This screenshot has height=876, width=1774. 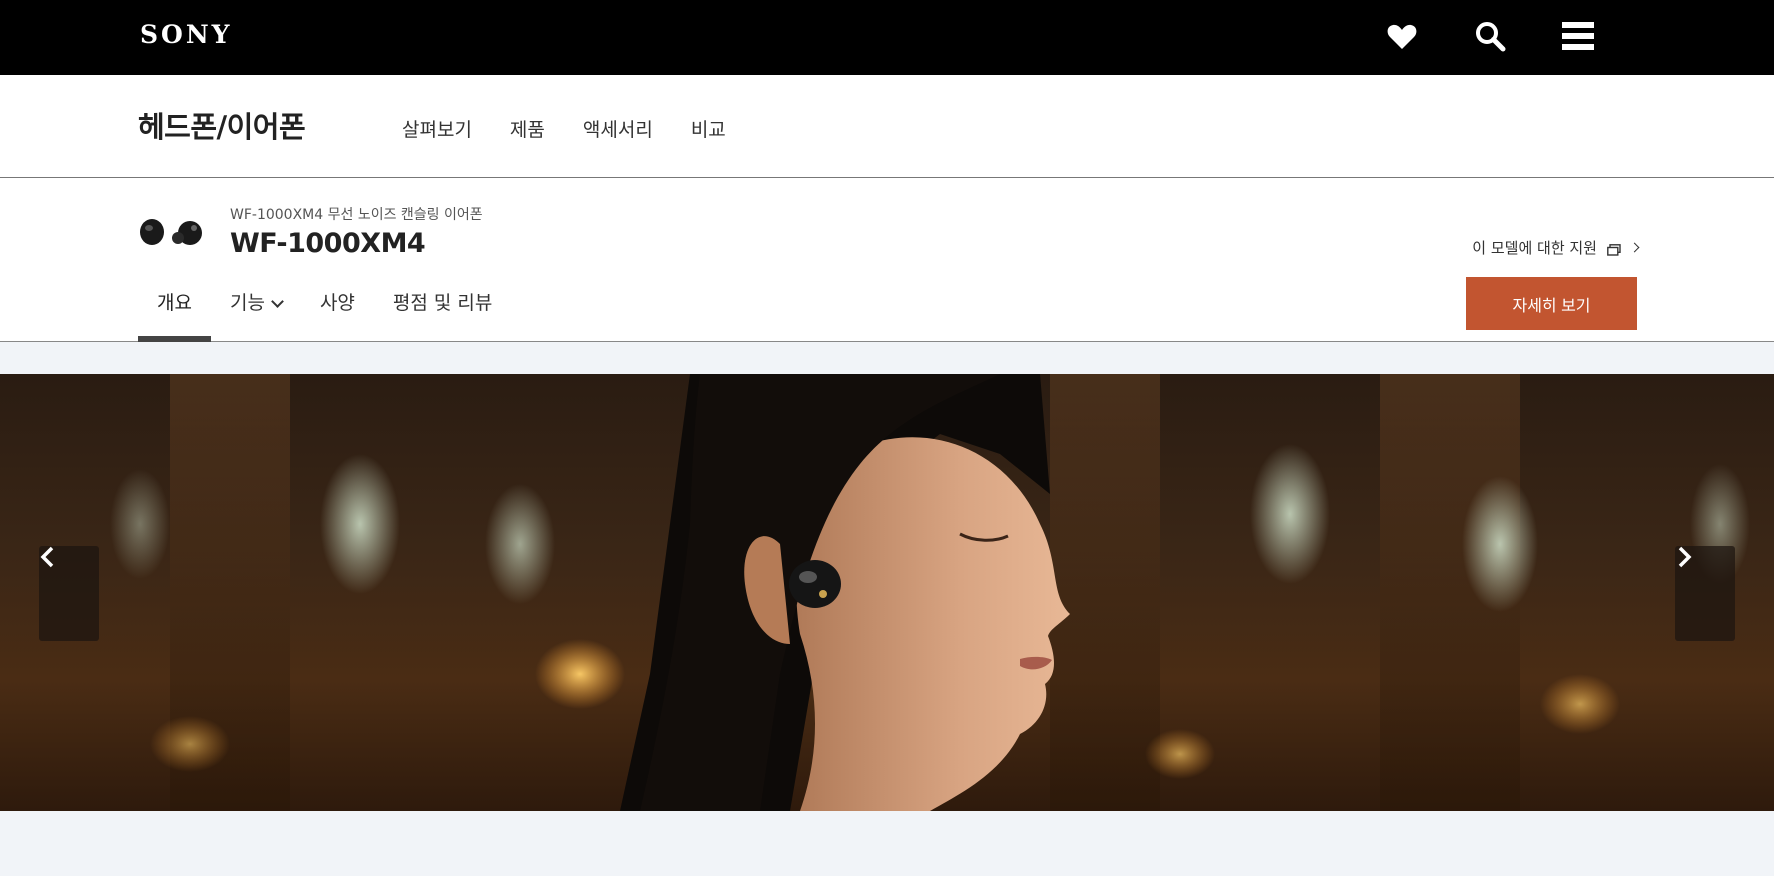 What do you see at coordinates (1402, 36) in the screenshot?
I see `heart-icon` at bounding box center [1402, 36].